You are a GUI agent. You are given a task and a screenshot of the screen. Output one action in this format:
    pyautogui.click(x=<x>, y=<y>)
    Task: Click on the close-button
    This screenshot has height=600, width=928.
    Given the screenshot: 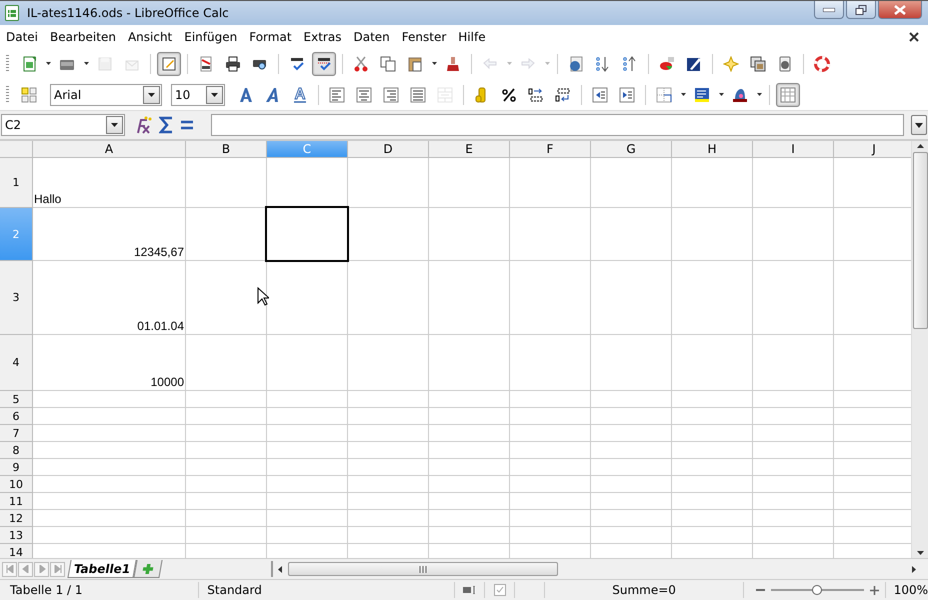 What is the action you would take?
    pyautogui.click(x=900, y=10)
    